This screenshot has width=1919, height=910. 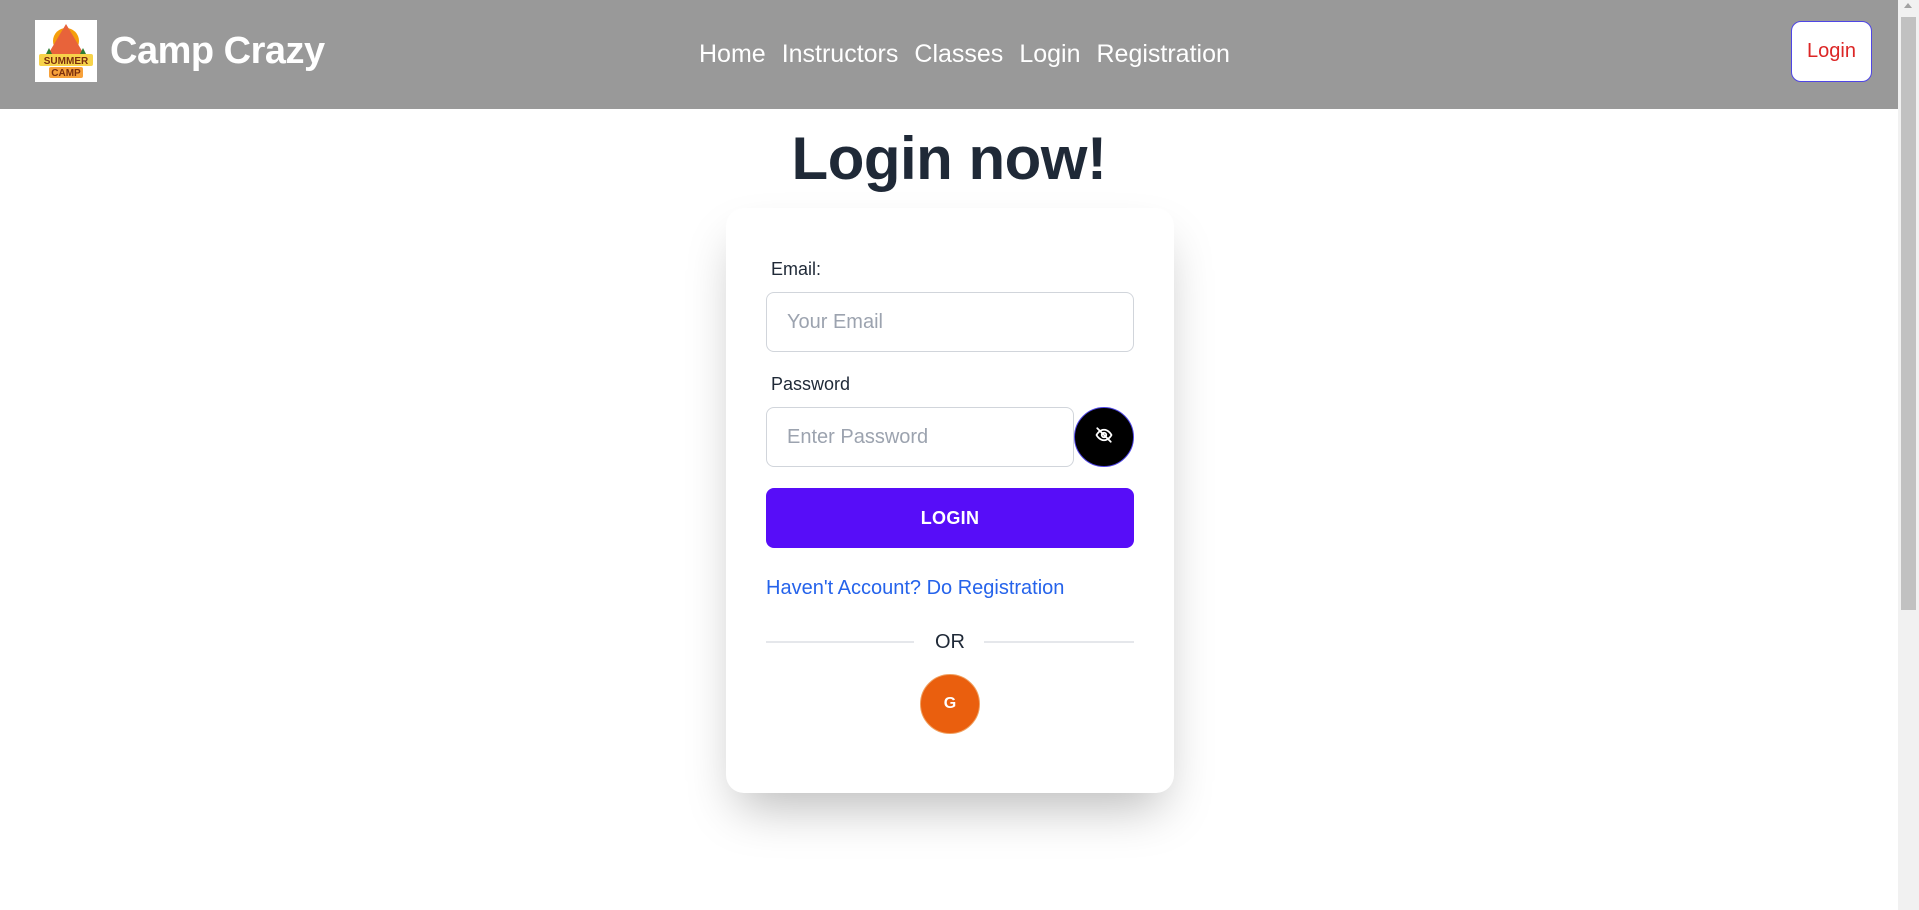 I want to click on nav-link-home: Home, so click(x=732, y=58).